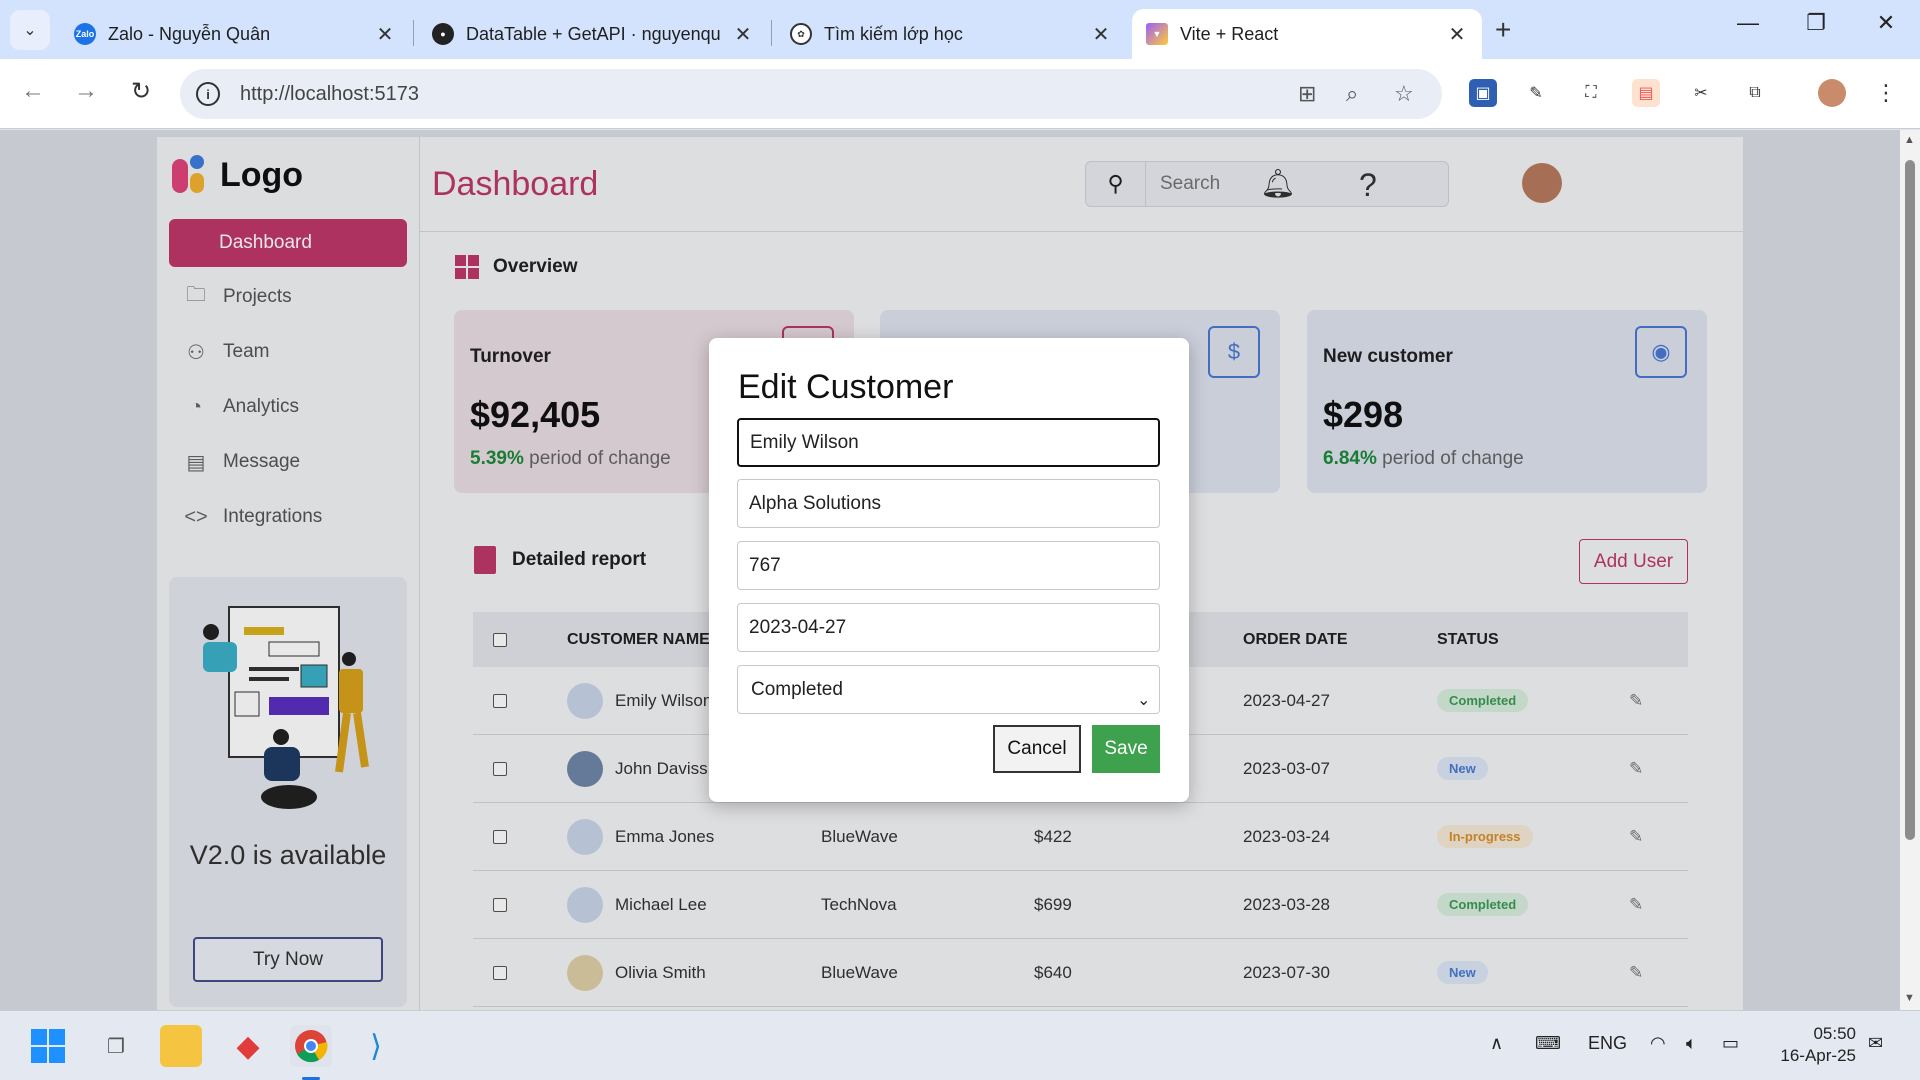 The image size is (1920, 1080). I want to click on cancel-button: Cancel, so click(1037, 749).